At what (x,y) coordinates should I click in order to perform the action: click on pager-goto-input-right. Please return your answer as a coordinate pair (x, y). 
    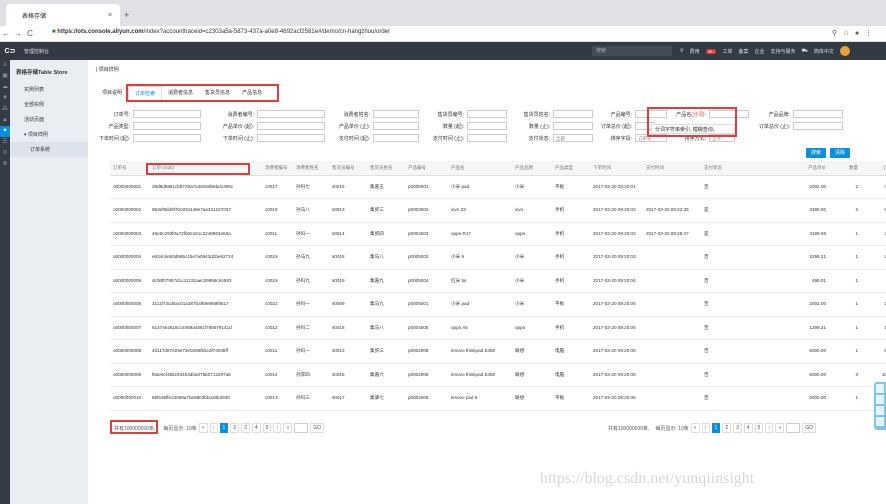
    Looking at the image, I should click on (793, 428).